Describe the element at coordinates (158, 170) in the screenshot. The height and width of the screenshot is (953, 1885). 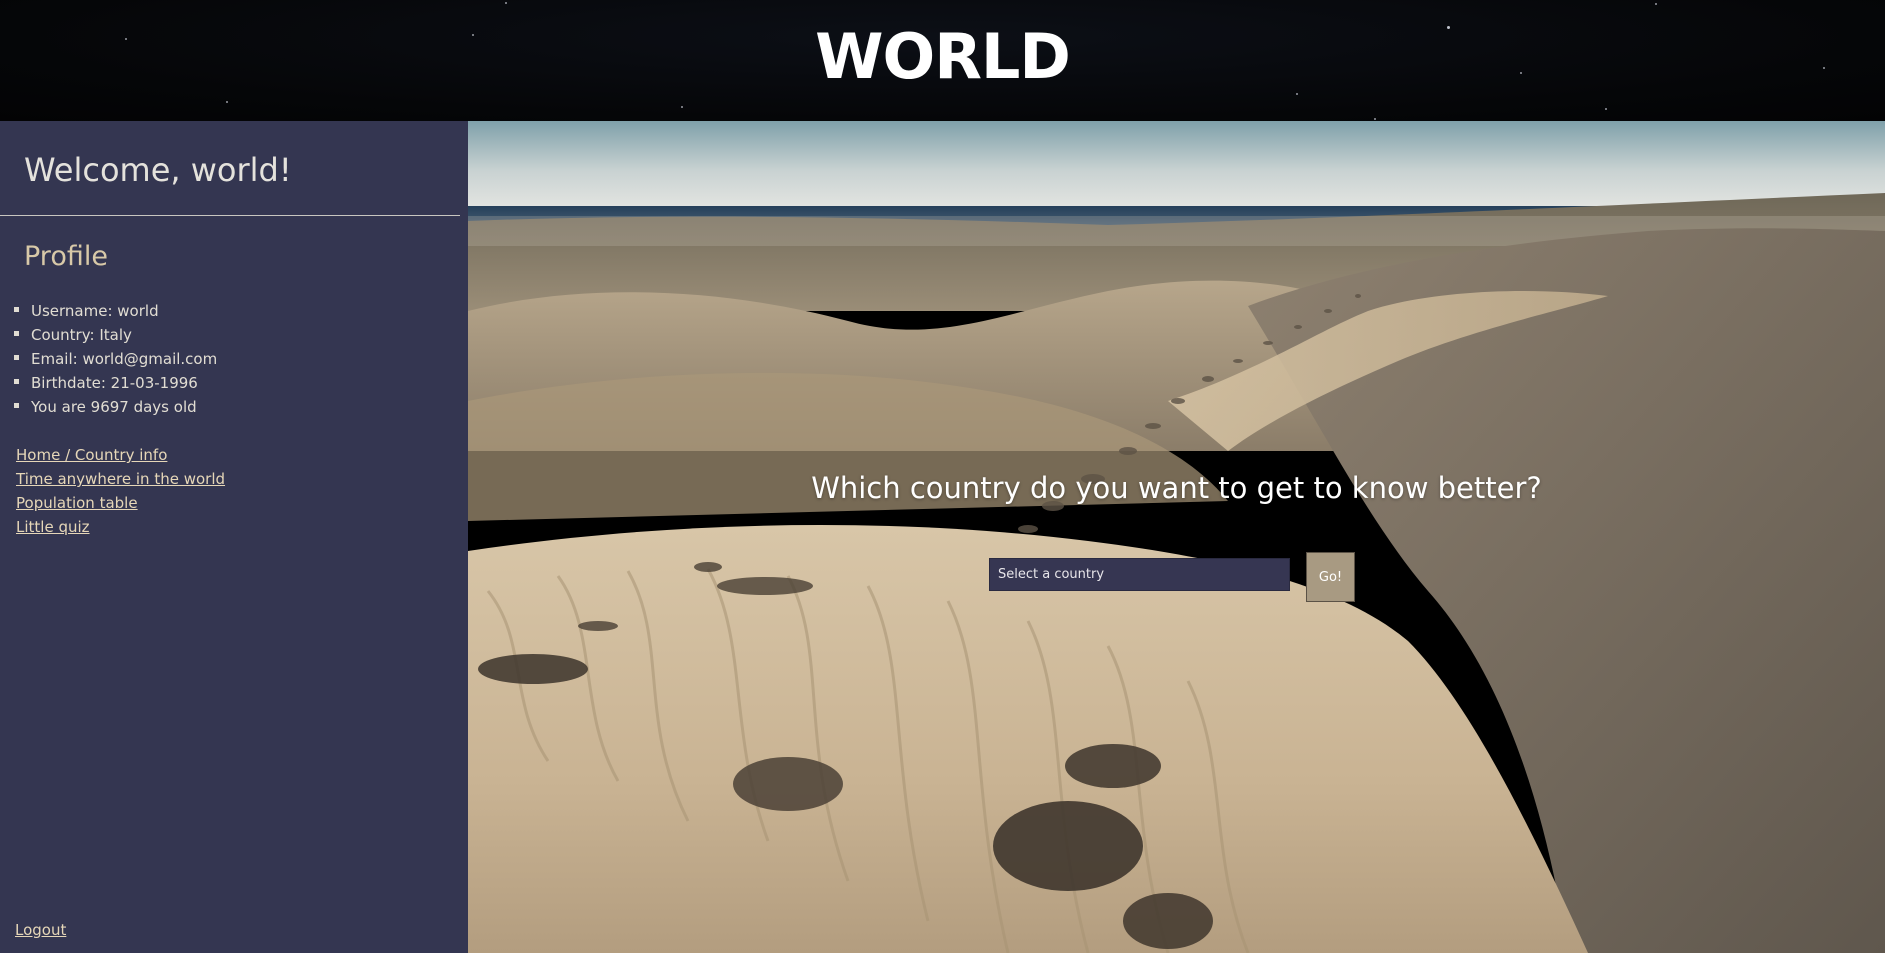
I see `welcome-heading: Welcome, world!` at that location.